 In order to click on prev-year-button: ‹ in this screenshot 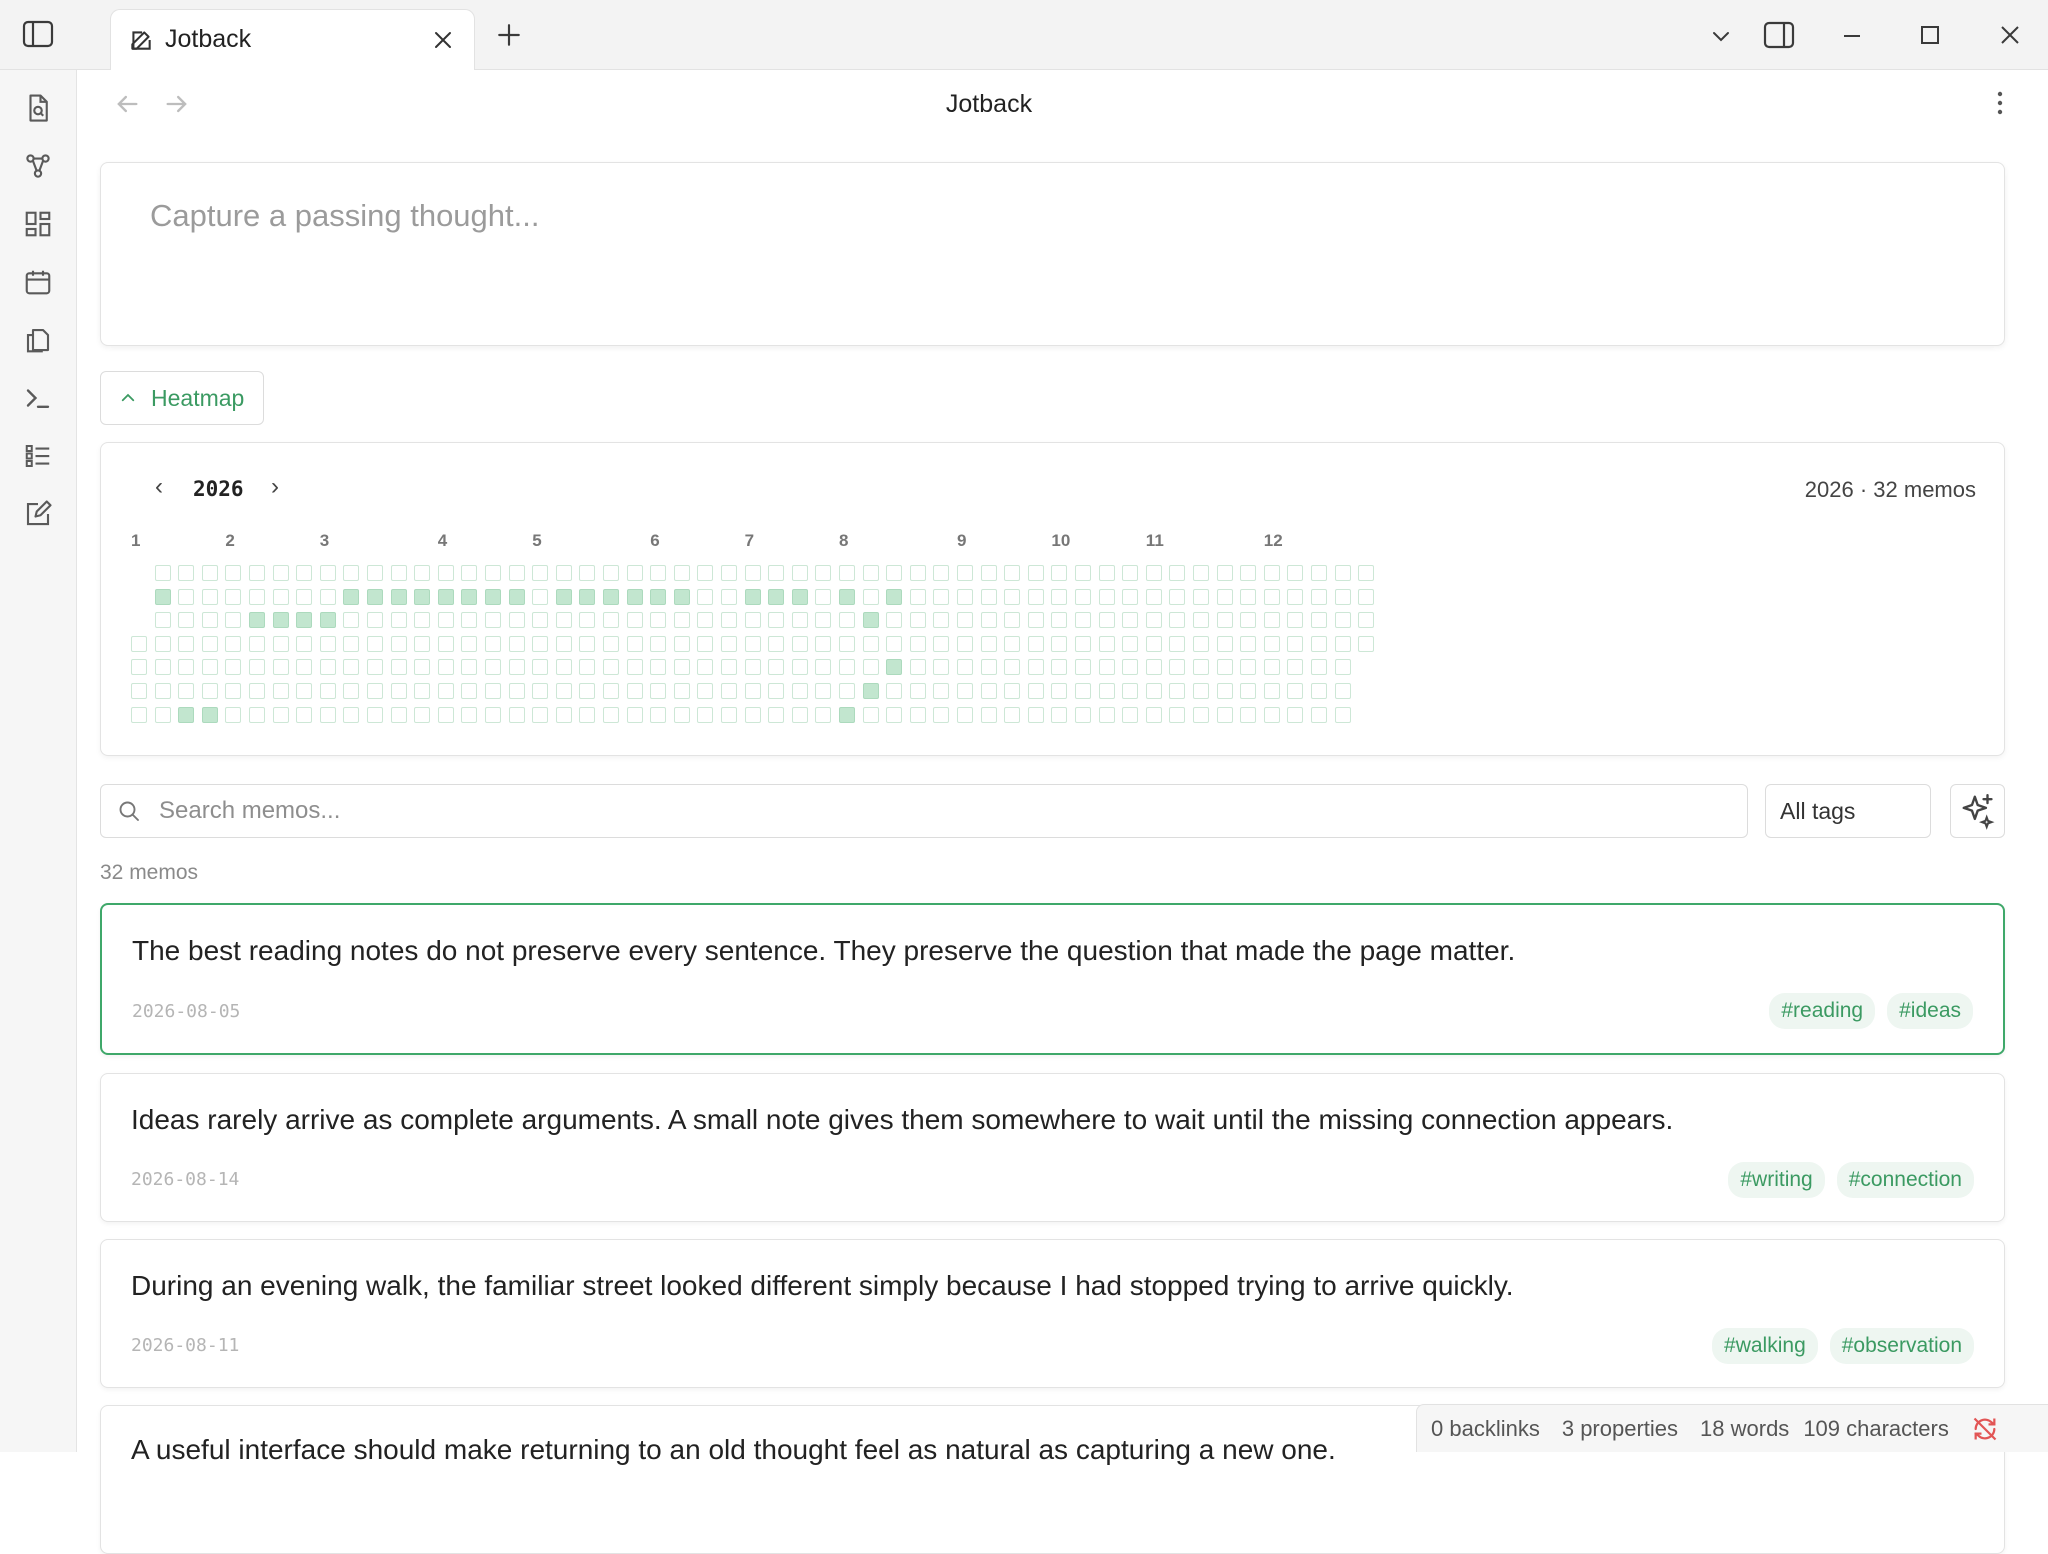, I will do `click(159, 487)`.